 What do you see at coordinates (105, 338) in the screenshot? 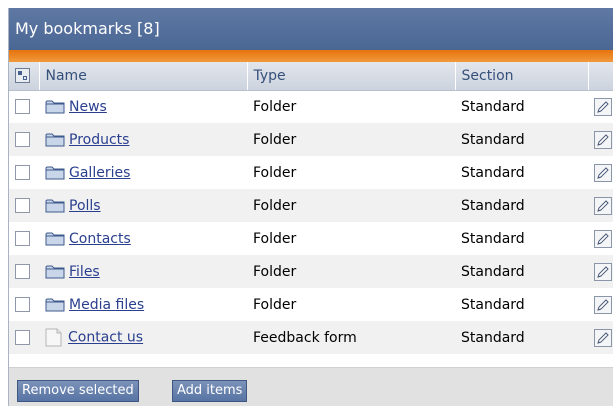
I see `bookmark-link: Contact us` at bounding box center [105, 338].